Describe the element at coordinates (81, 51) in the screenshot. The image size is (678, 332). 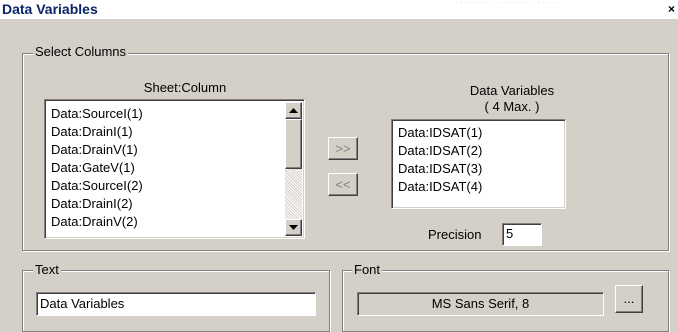
I see `select-columns-legend: Select Columns` at that location.